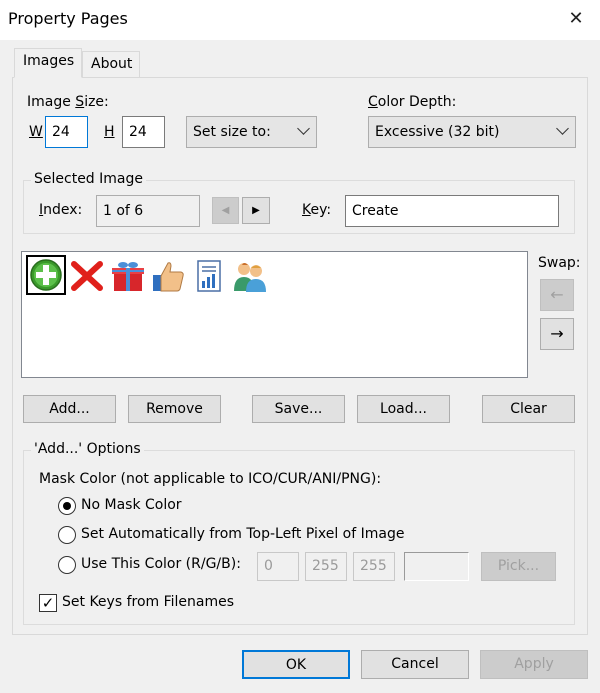 This screenshot has width=600, height=693. I want to click on thumbs-up-icon, so click(168, 277).